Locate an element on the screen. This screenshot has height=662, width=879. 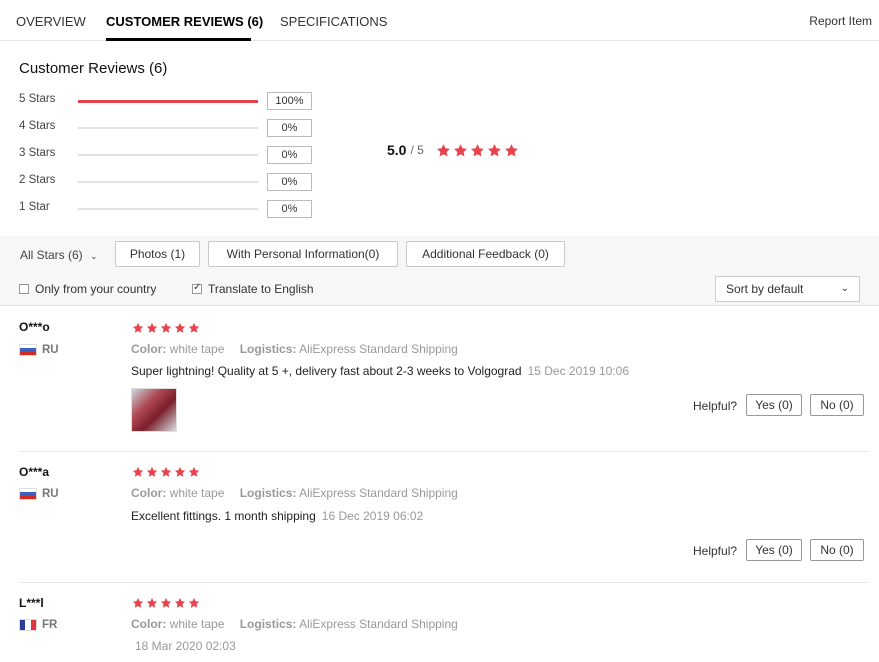
personal-info-filter-button: With Personal Information(0) is located at coordinates (303, 254).